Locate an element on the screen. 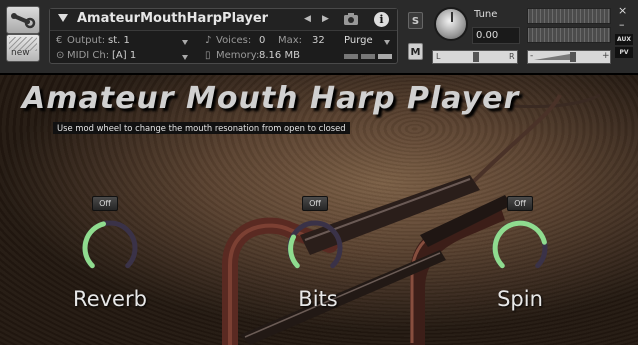  memory-icon: ▯ is located at coordinates (208, 55).